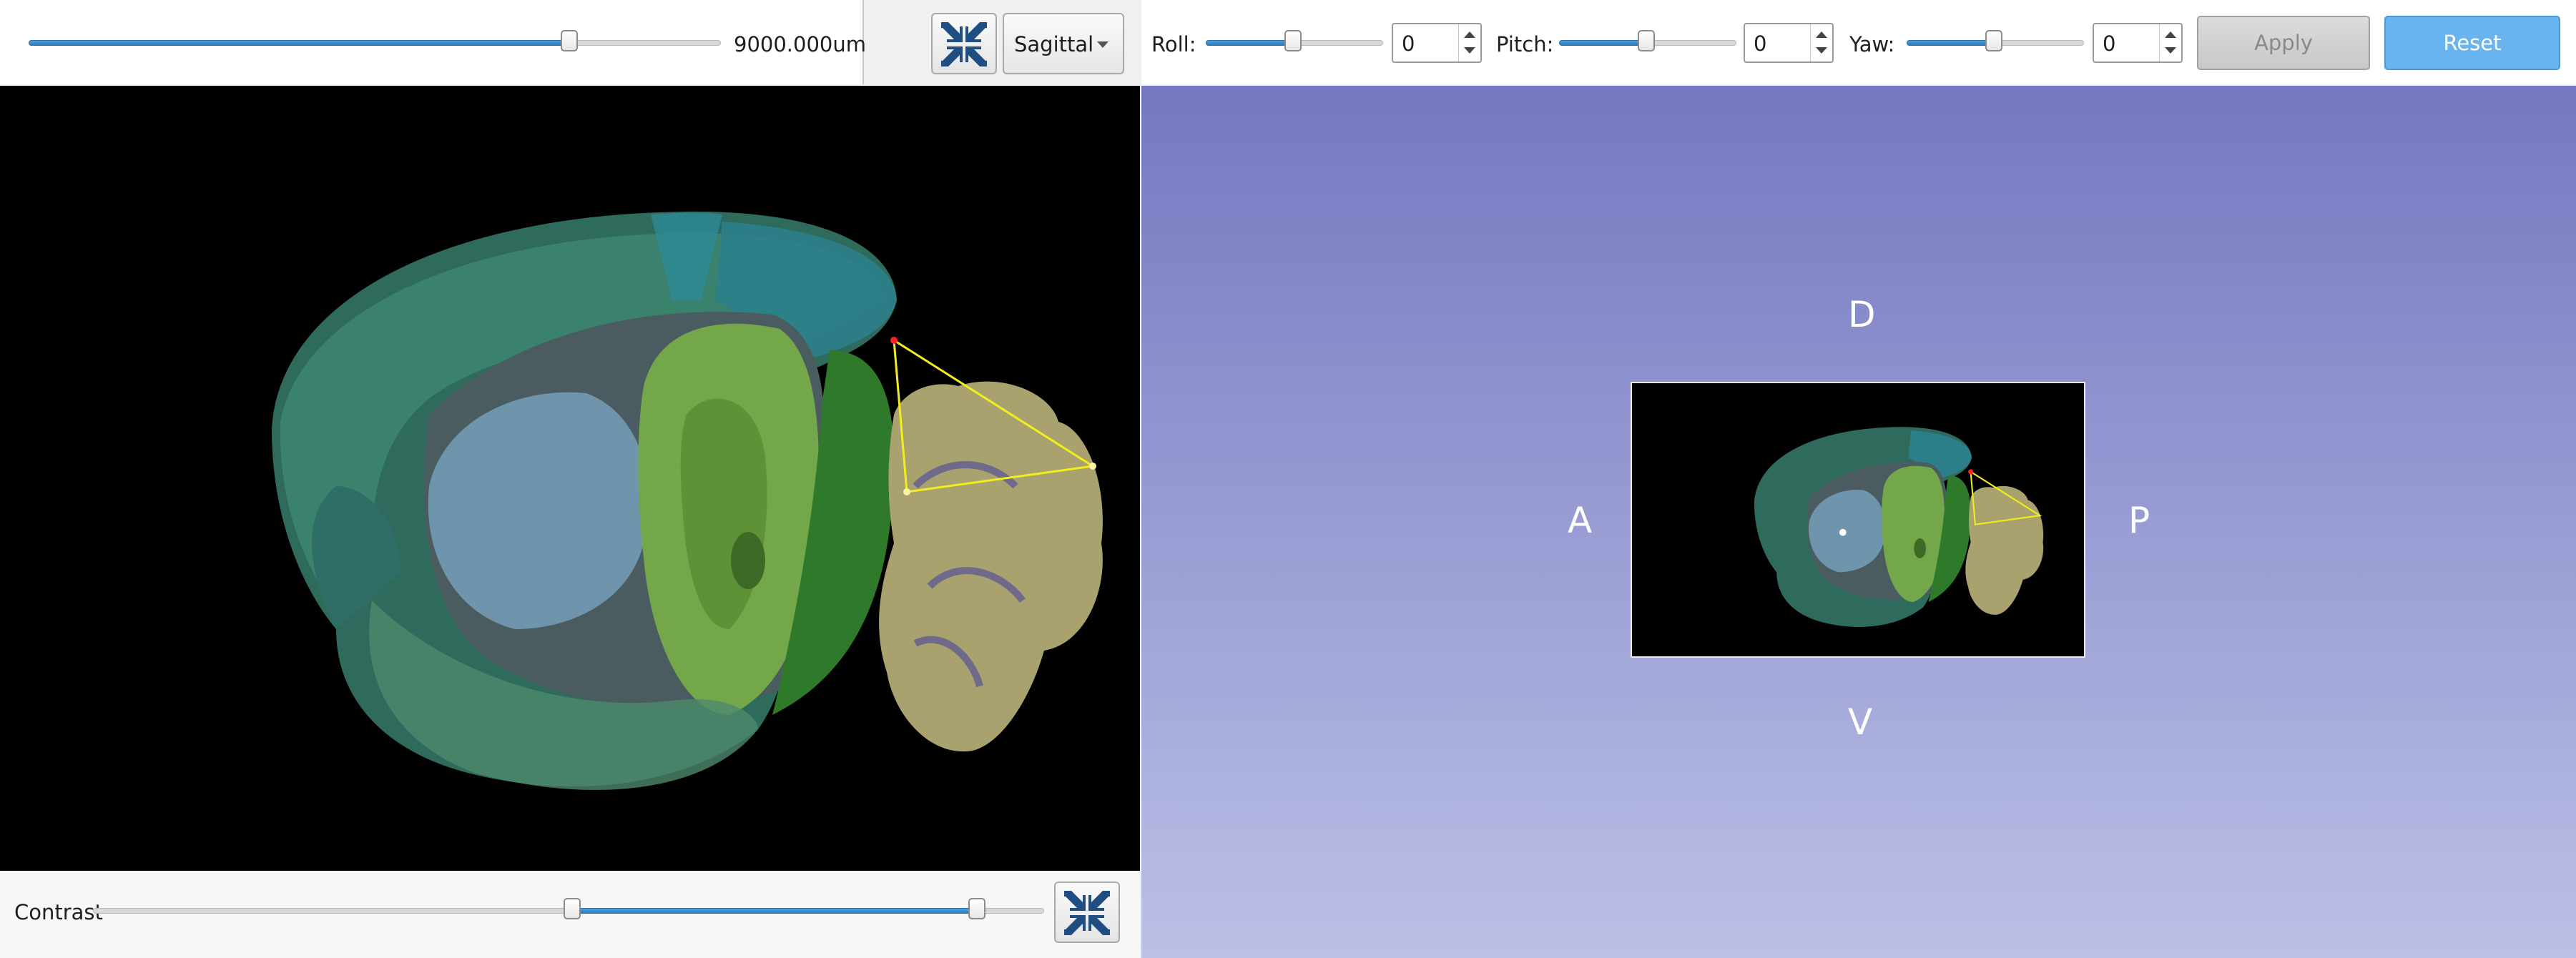 The height and width of the screenshot is (958, 2576). What do you see at coordinates (1899, 527) in the screenshot?
I see `sagittal-brain-thumbnail` at bounding box center [1899, 527].